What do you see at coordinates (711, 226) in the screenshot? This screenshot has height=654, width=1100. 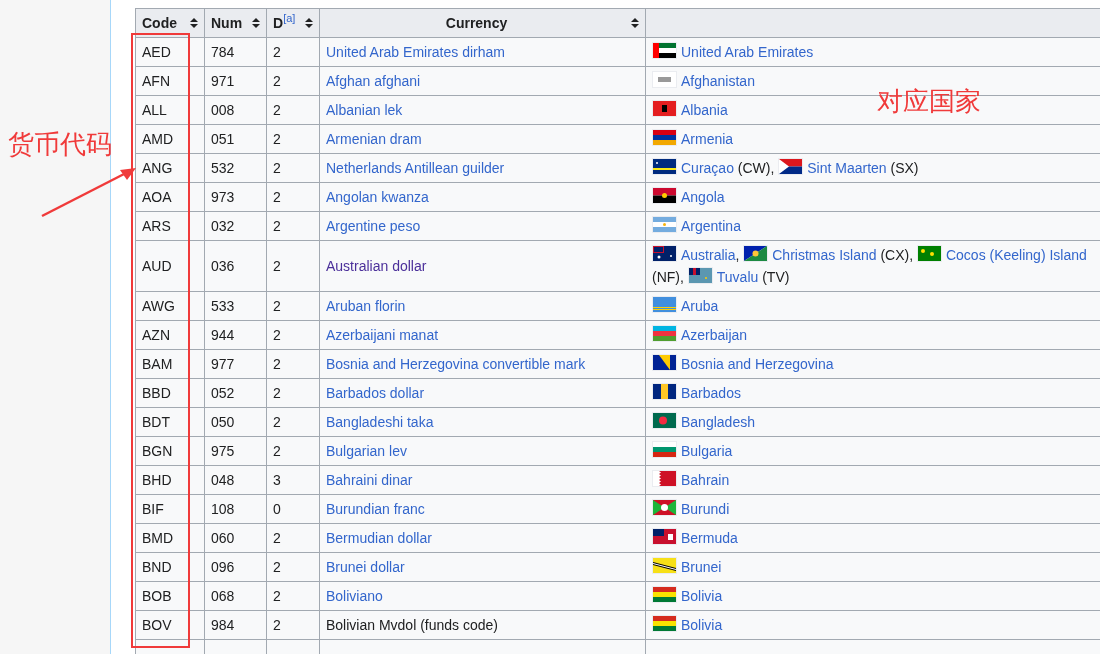 I see `country-link: Argentina` at bounding box center [711, 226].